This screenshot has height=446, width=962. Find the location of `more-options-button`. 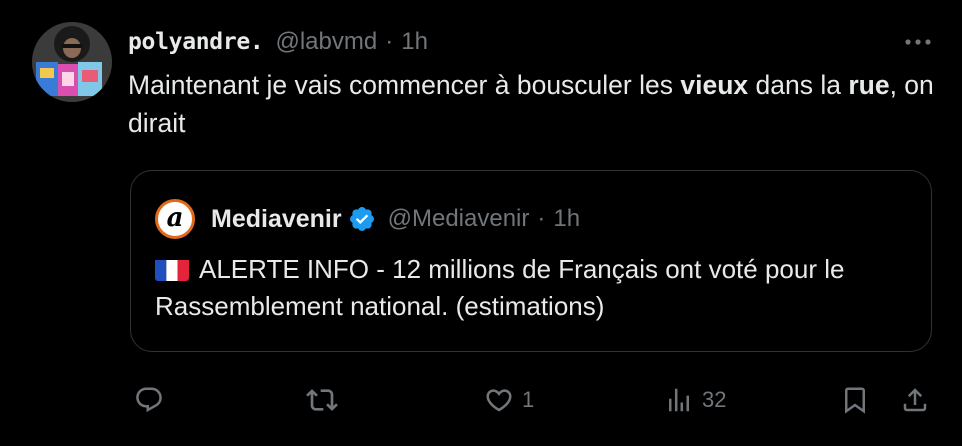

more-options-button is located at coordinates (918, 42).